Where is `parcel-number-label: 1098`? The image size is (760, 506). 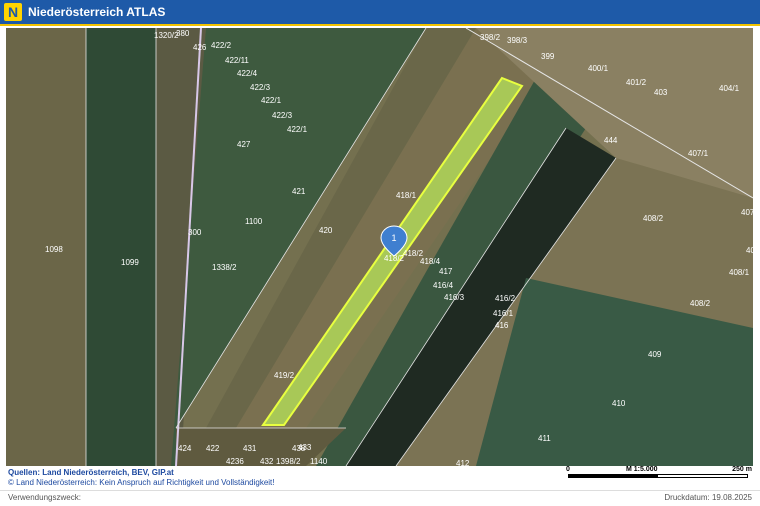 parcel-number-label: 1098 is located at coordinates (54, 249).